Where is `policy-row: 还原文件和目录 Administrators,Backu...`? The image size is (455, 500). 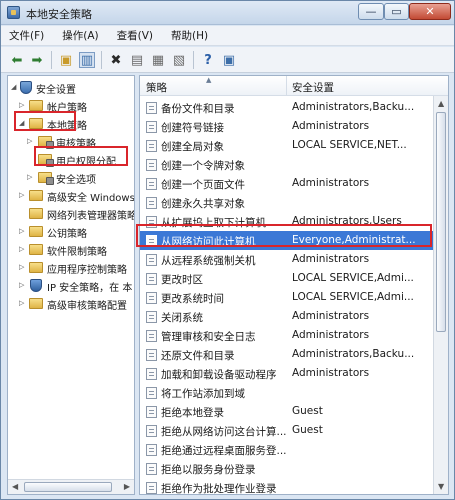
policy-row: 还原文件和目录 Administrators,Backu... is located at coordinates (294, 354).